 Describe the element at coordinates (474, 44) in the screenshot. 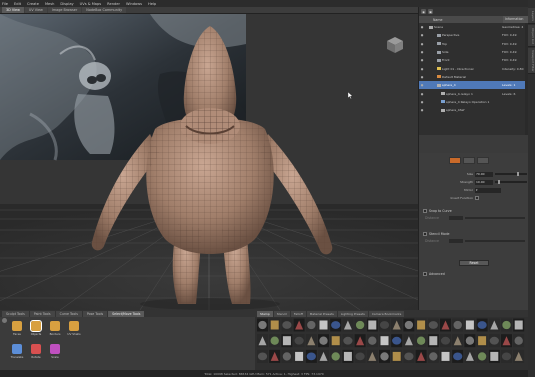

I see `scene-row: ● Top FOV: 0.49` at that location.